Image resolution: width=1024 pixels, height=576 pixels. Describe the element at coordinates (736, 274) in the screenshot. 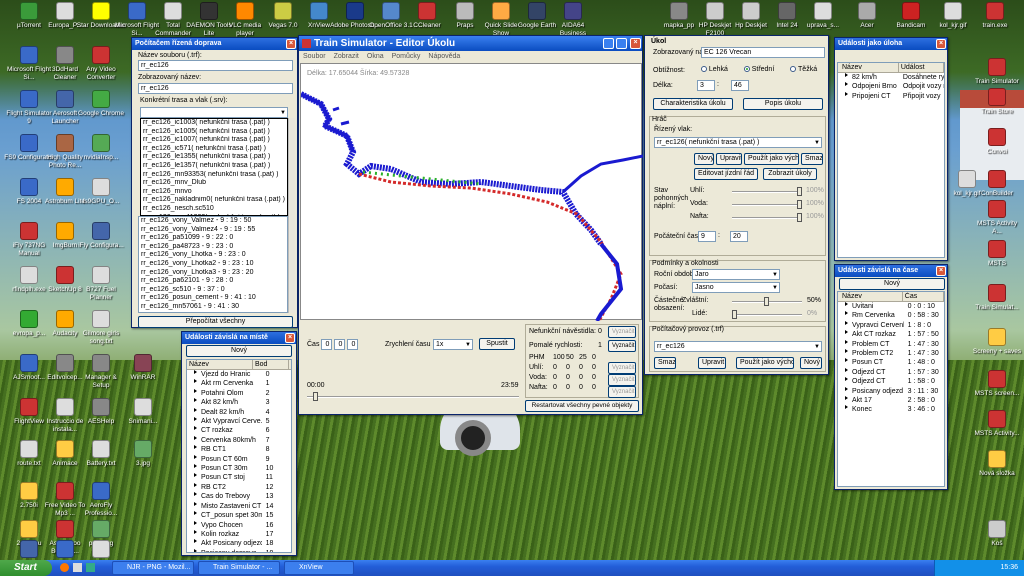

I see `season-select: Jaro ▼` at that location.